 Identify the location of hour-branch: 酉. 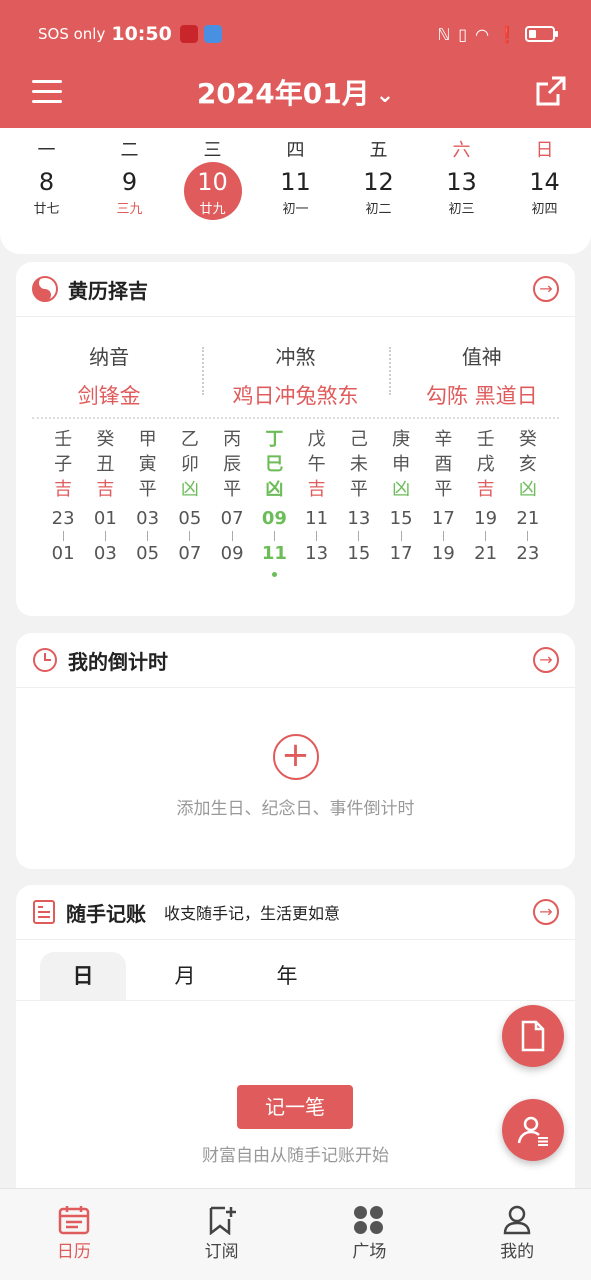
(443, 464).